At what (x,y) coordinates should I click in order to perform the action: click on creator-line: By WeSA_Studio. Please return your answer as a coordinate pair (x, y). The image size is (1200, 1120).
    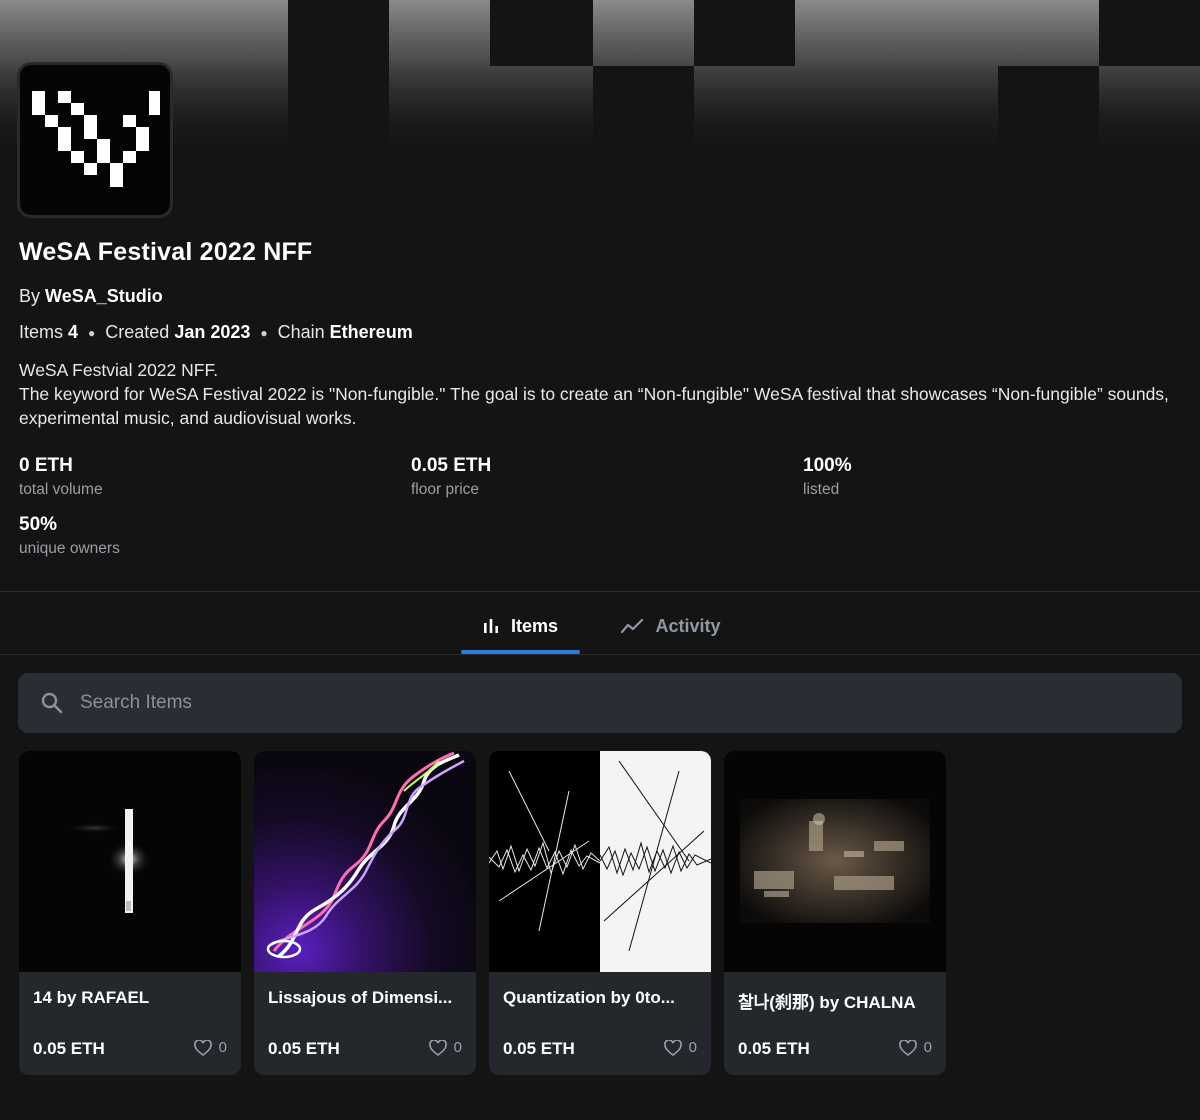
    Looking at the image, I should click on (91, 296).